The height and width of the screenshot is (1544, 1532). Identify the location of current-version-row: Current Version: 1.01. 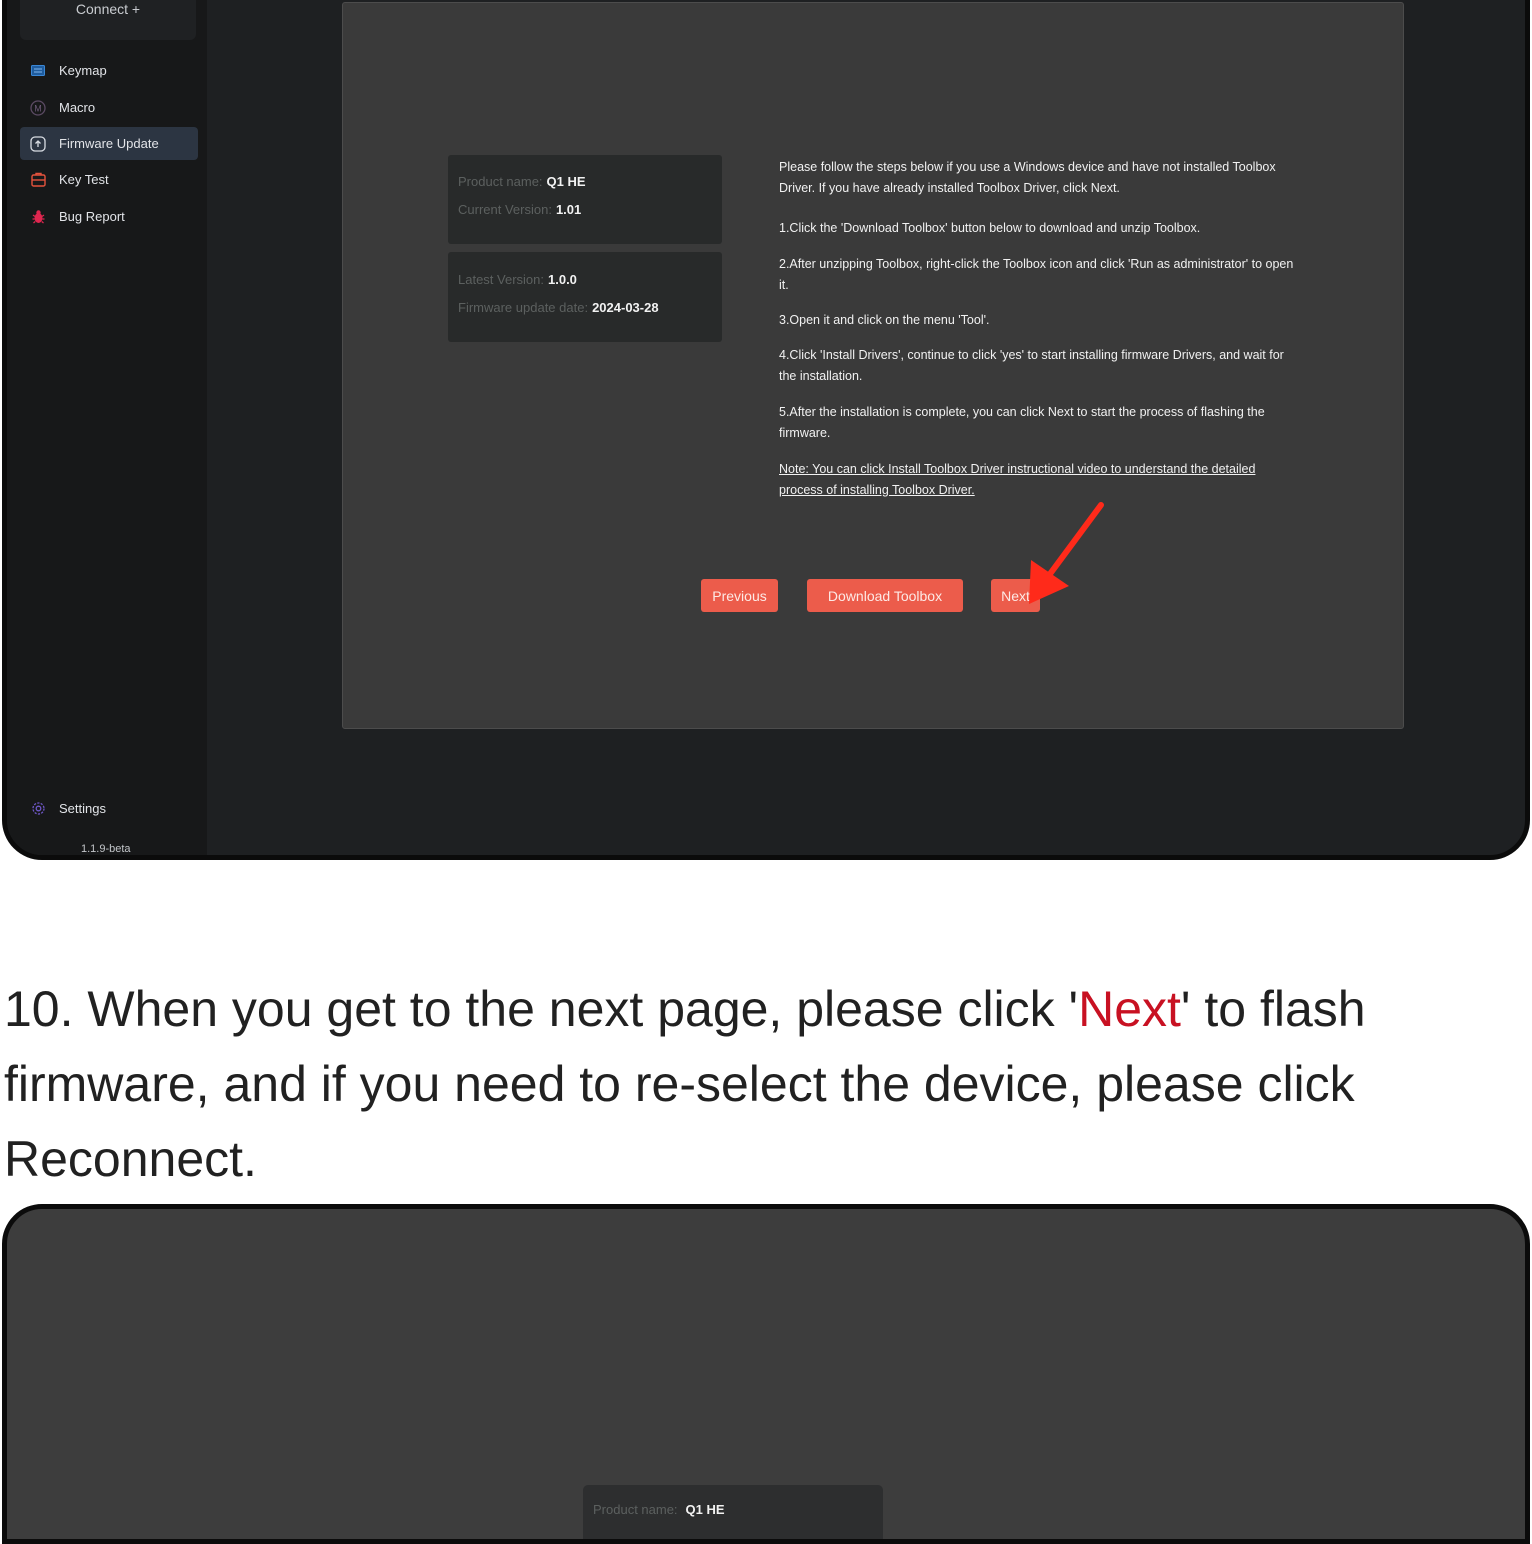
(519, 209).